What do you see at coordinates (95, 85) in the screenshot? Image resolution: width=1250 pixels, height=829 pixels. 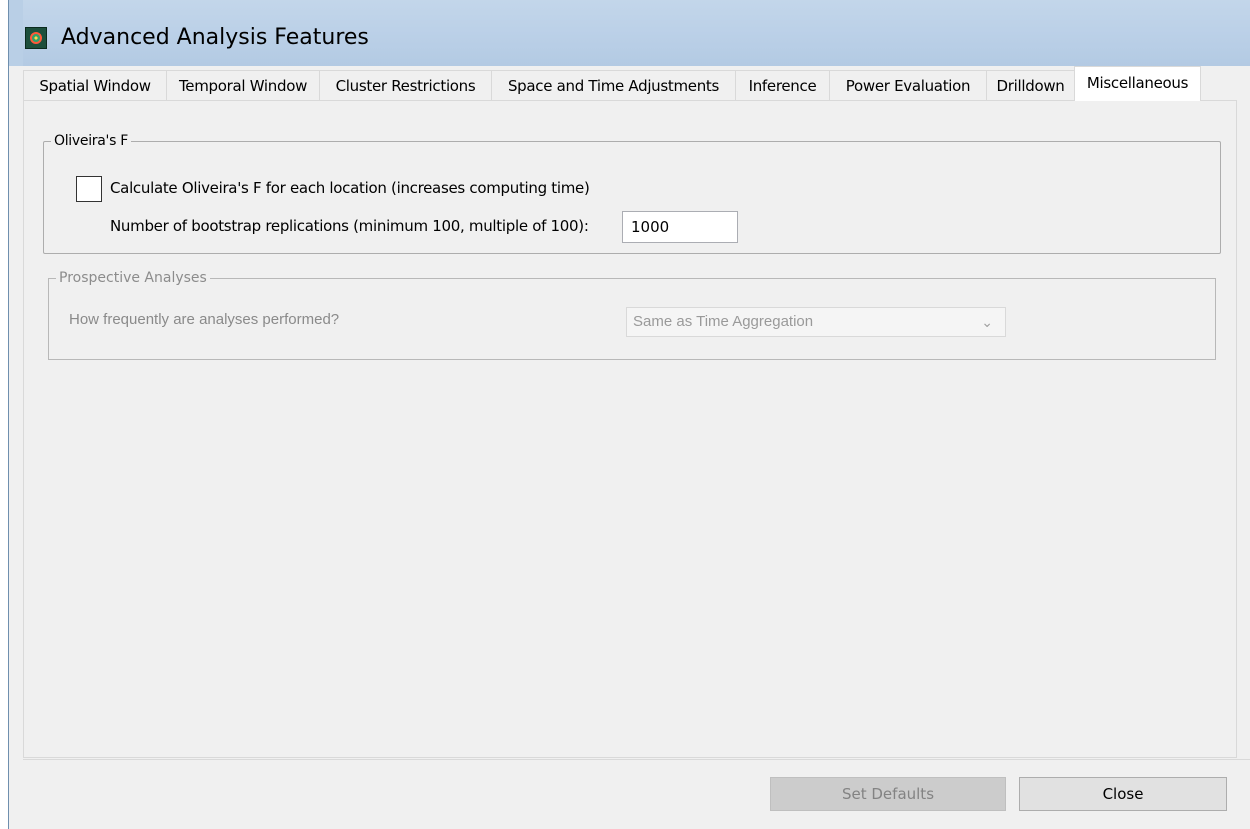 I see `tab-spatial-window: Spatial Window` at bounding box center [95, 85].